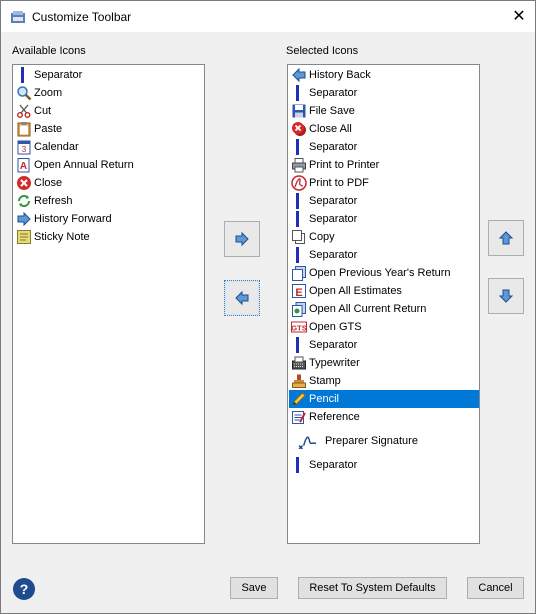  Describe the element at coordinates (384, 441) in the screenshot. I see `list-item: Preparer Signature` at that location.